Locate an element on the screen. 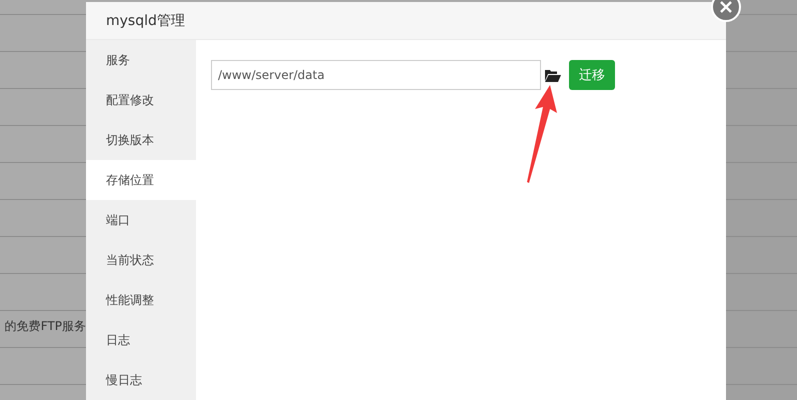 The height and width of the screenshot is (400, 797). dialog-title: mysqld管理 is located at coordinates (145, 21).